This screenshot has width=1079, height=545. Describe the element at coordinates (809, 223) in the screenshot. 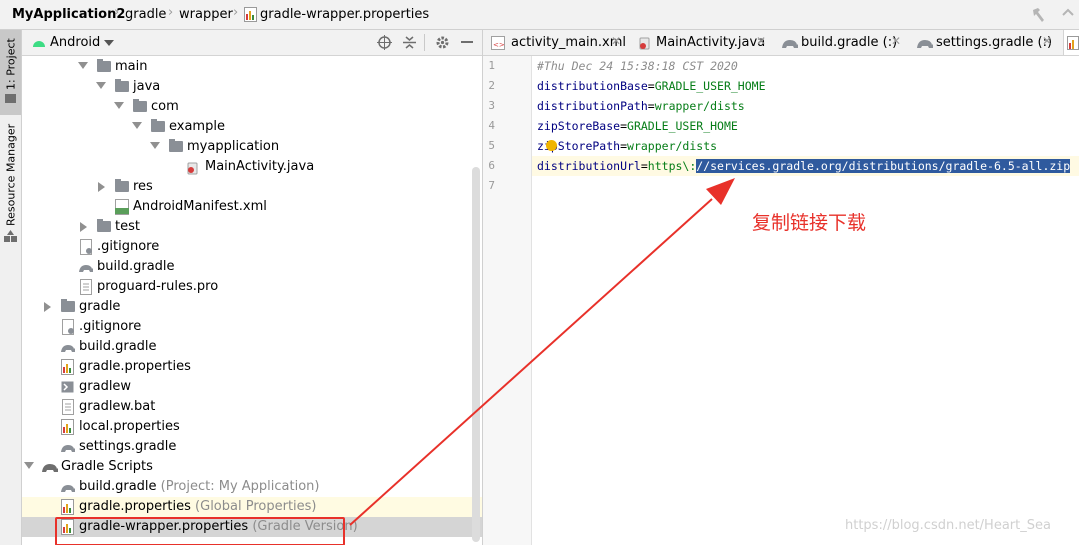

I see `annotation-text: 复制链接下载` at that location.